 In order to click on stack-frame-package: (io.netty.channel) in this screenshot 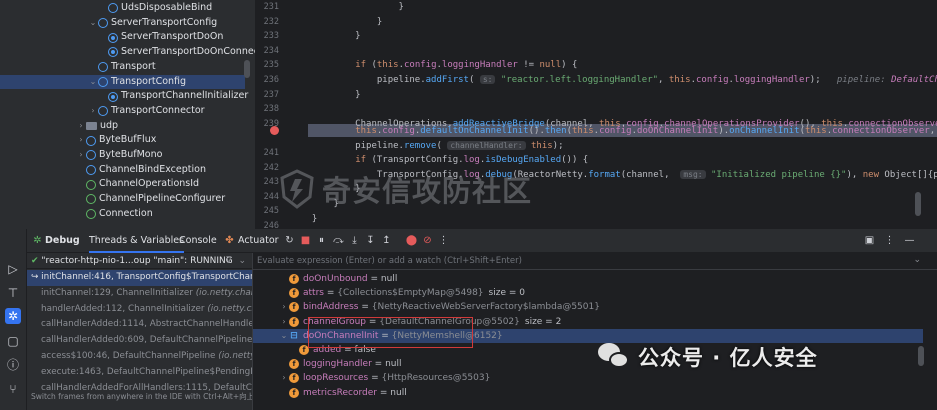, I will do `click(229, 308)`.